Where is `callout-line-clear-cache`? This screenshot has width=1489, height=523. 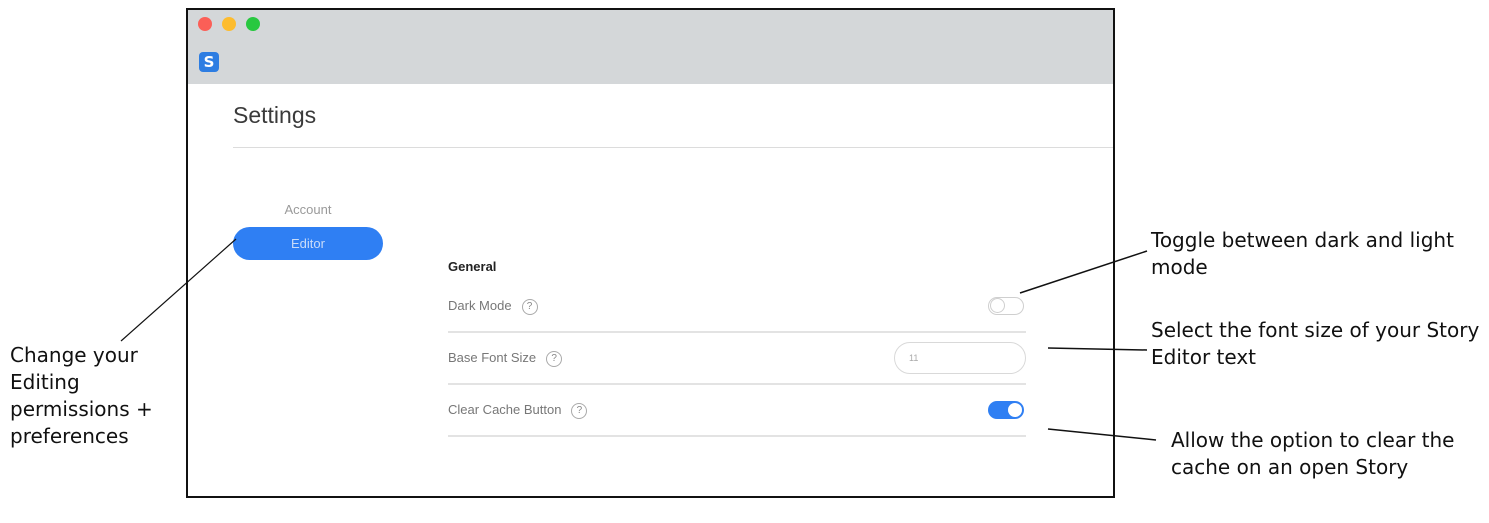
callout-line-clear-cache is located at coordinates (1102, 434).